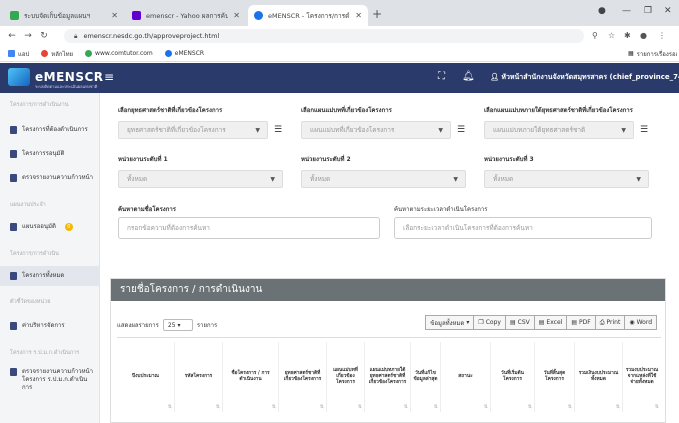 The height and width of the screenshot is (423, 679). I want to click on page-length-select: 25 ▾, so click(177, 325).